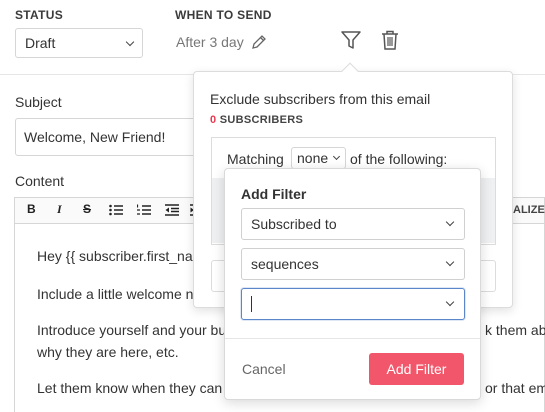 The width and height of the screenshot is (545, 412). I want to click on exclude-popover-title: Exclude subscribers from this email, so click(320, 99).